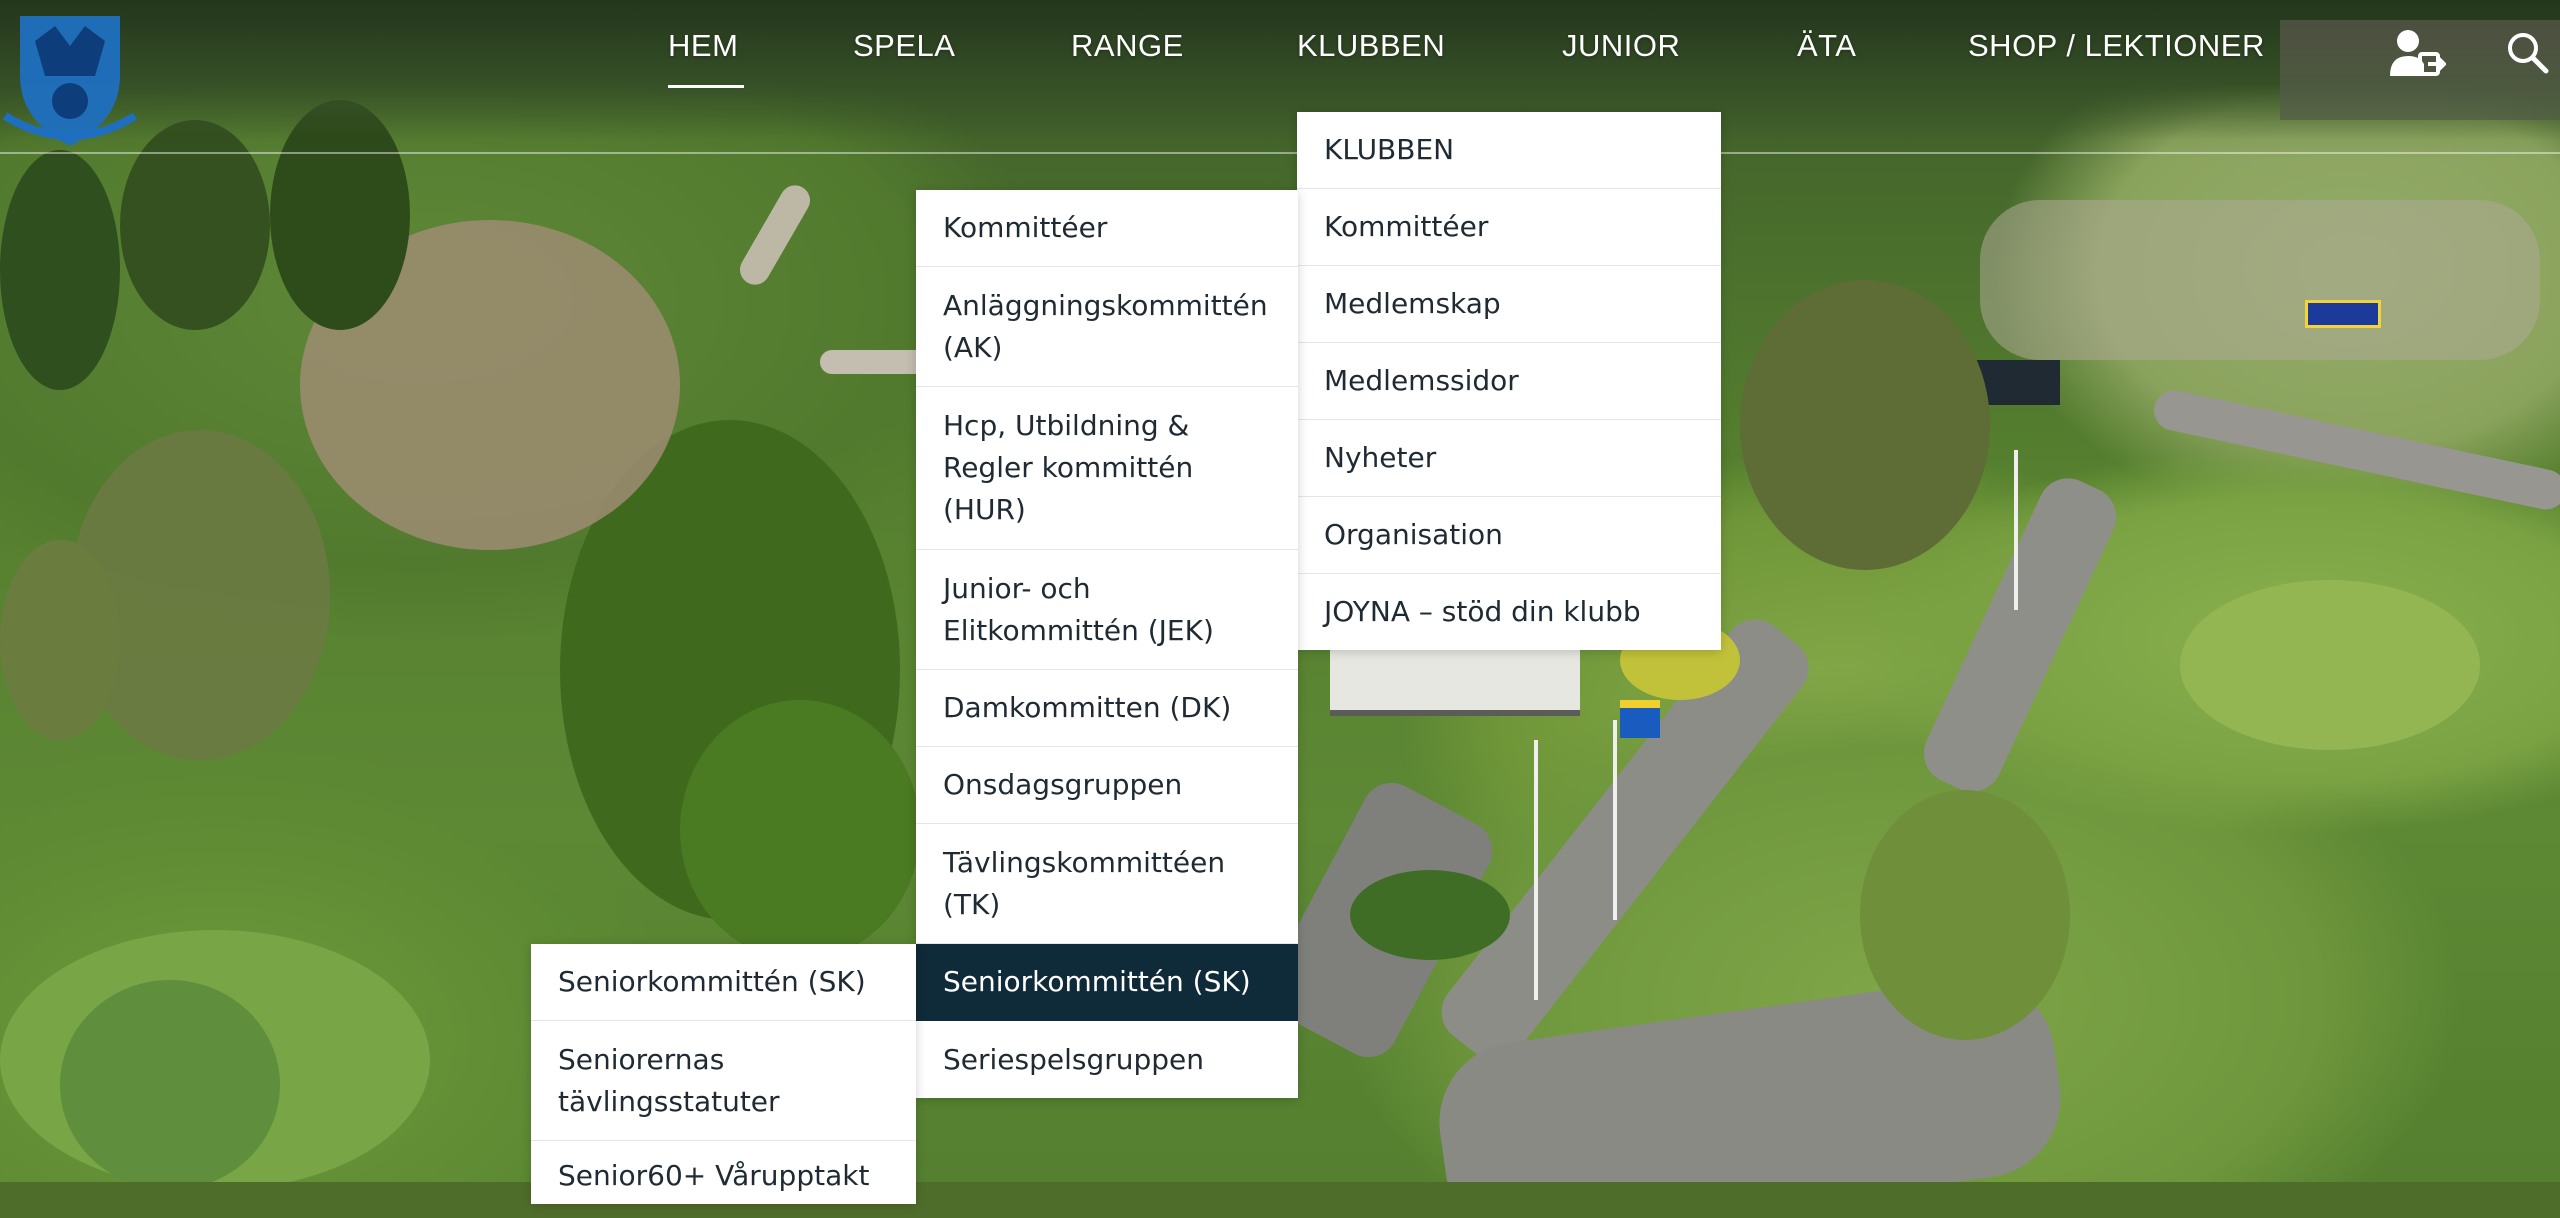 Image resolution: width=2560 pixels, height=1218 pixels. What do you see at coordinates (1107, 468) in the screenshot?
I see `menu-item-hur-kommitten: Hcp, Utbildning & Regler kommittén (HUR)` at bounding box center [1107, 468].